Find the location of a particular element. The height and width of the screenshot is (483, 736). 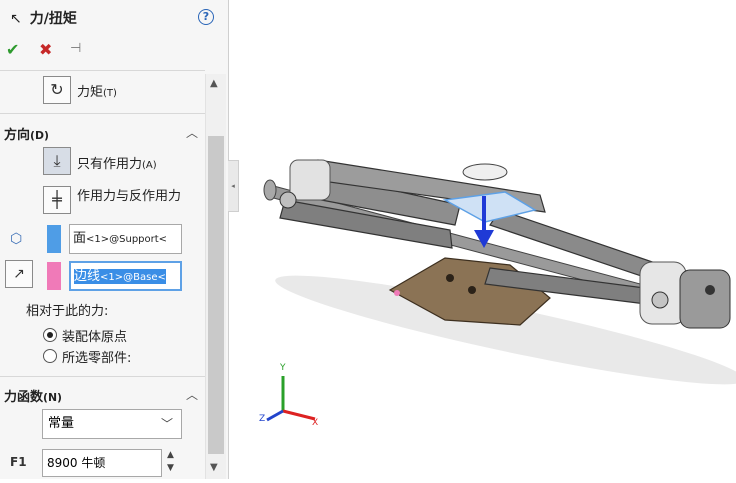

panel-scrollbar: ▲ ▼ is located at coordinates (215, 276).